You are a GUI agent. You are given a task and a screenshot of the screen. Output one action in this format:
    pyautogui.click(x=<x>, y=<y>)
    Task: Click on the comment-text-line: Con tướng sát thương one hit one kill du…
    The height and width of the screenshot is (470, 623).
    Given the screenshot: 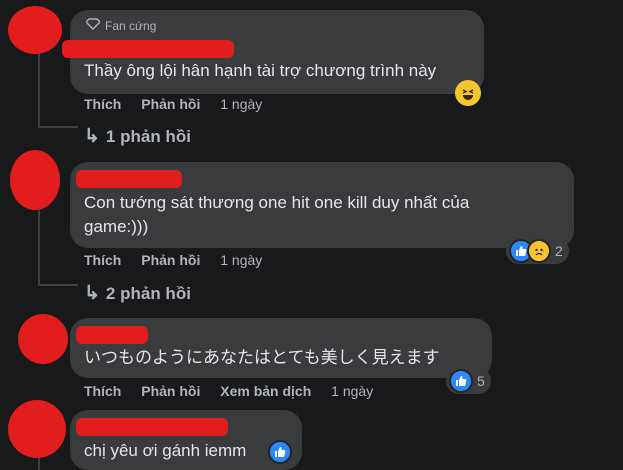 What is the action you would take?
    pyautogui.click(x=277, y=202)
    